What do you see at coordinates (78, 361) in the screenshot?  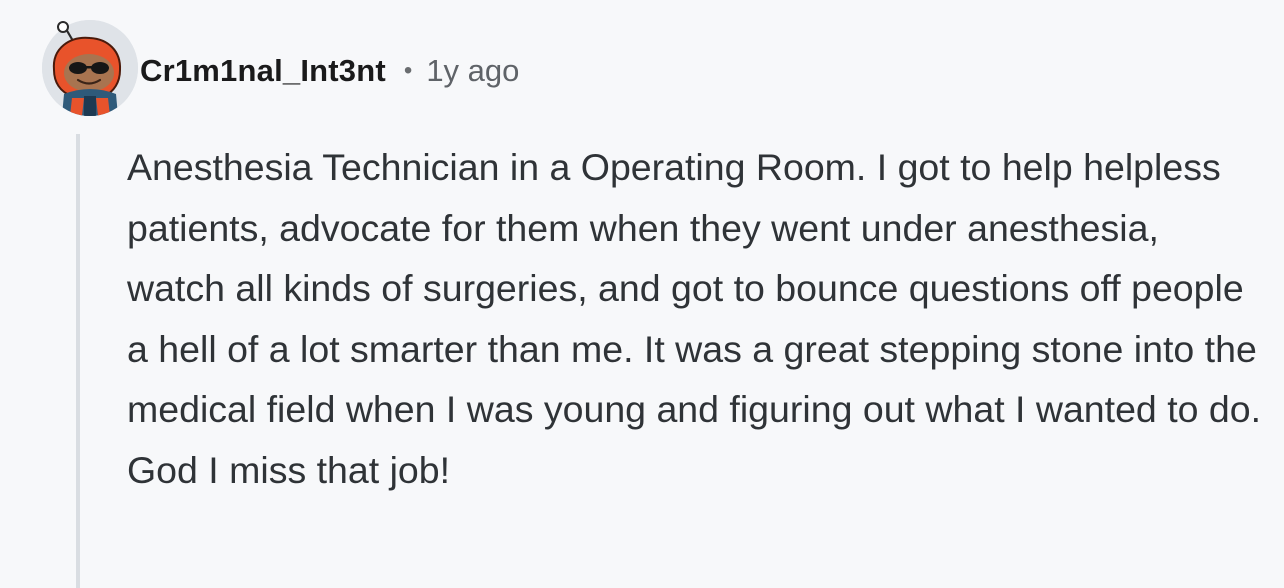 I see `thread-line` at bounding box center [78, 361].